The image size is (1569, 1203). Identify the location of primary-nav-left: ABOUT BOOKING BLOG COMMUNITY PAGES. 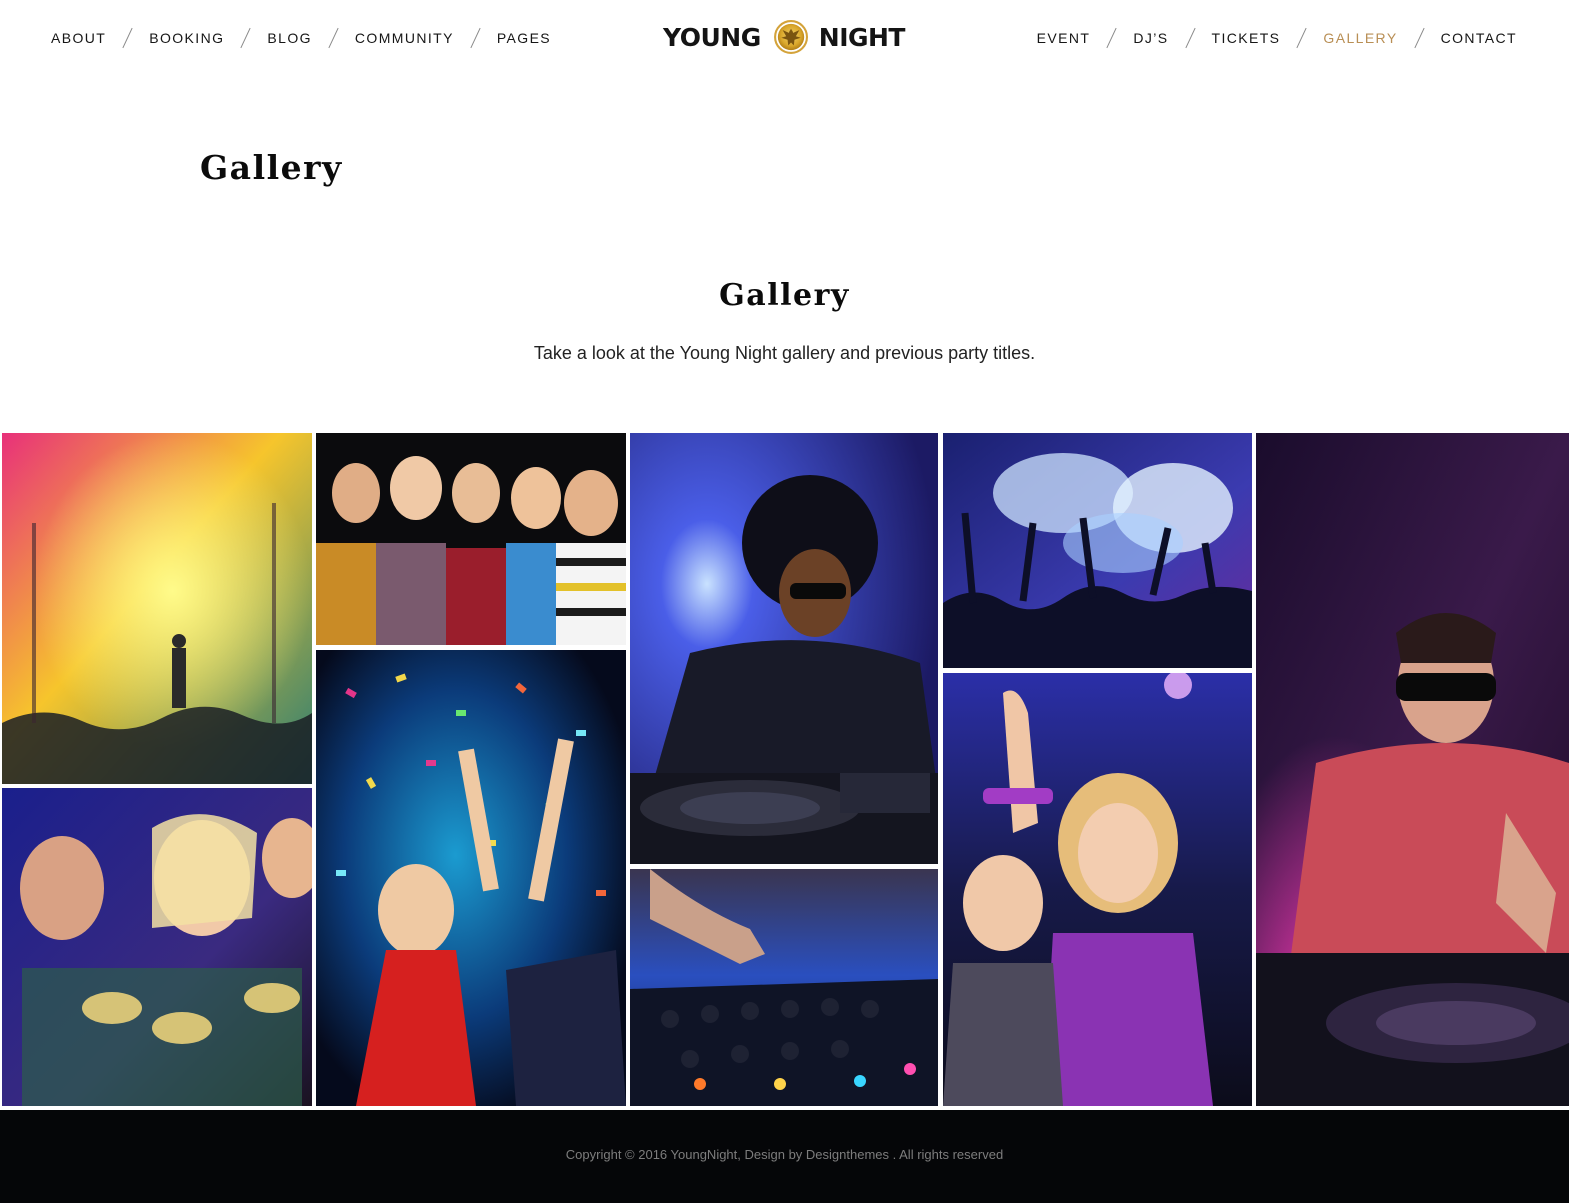
(301, 38).